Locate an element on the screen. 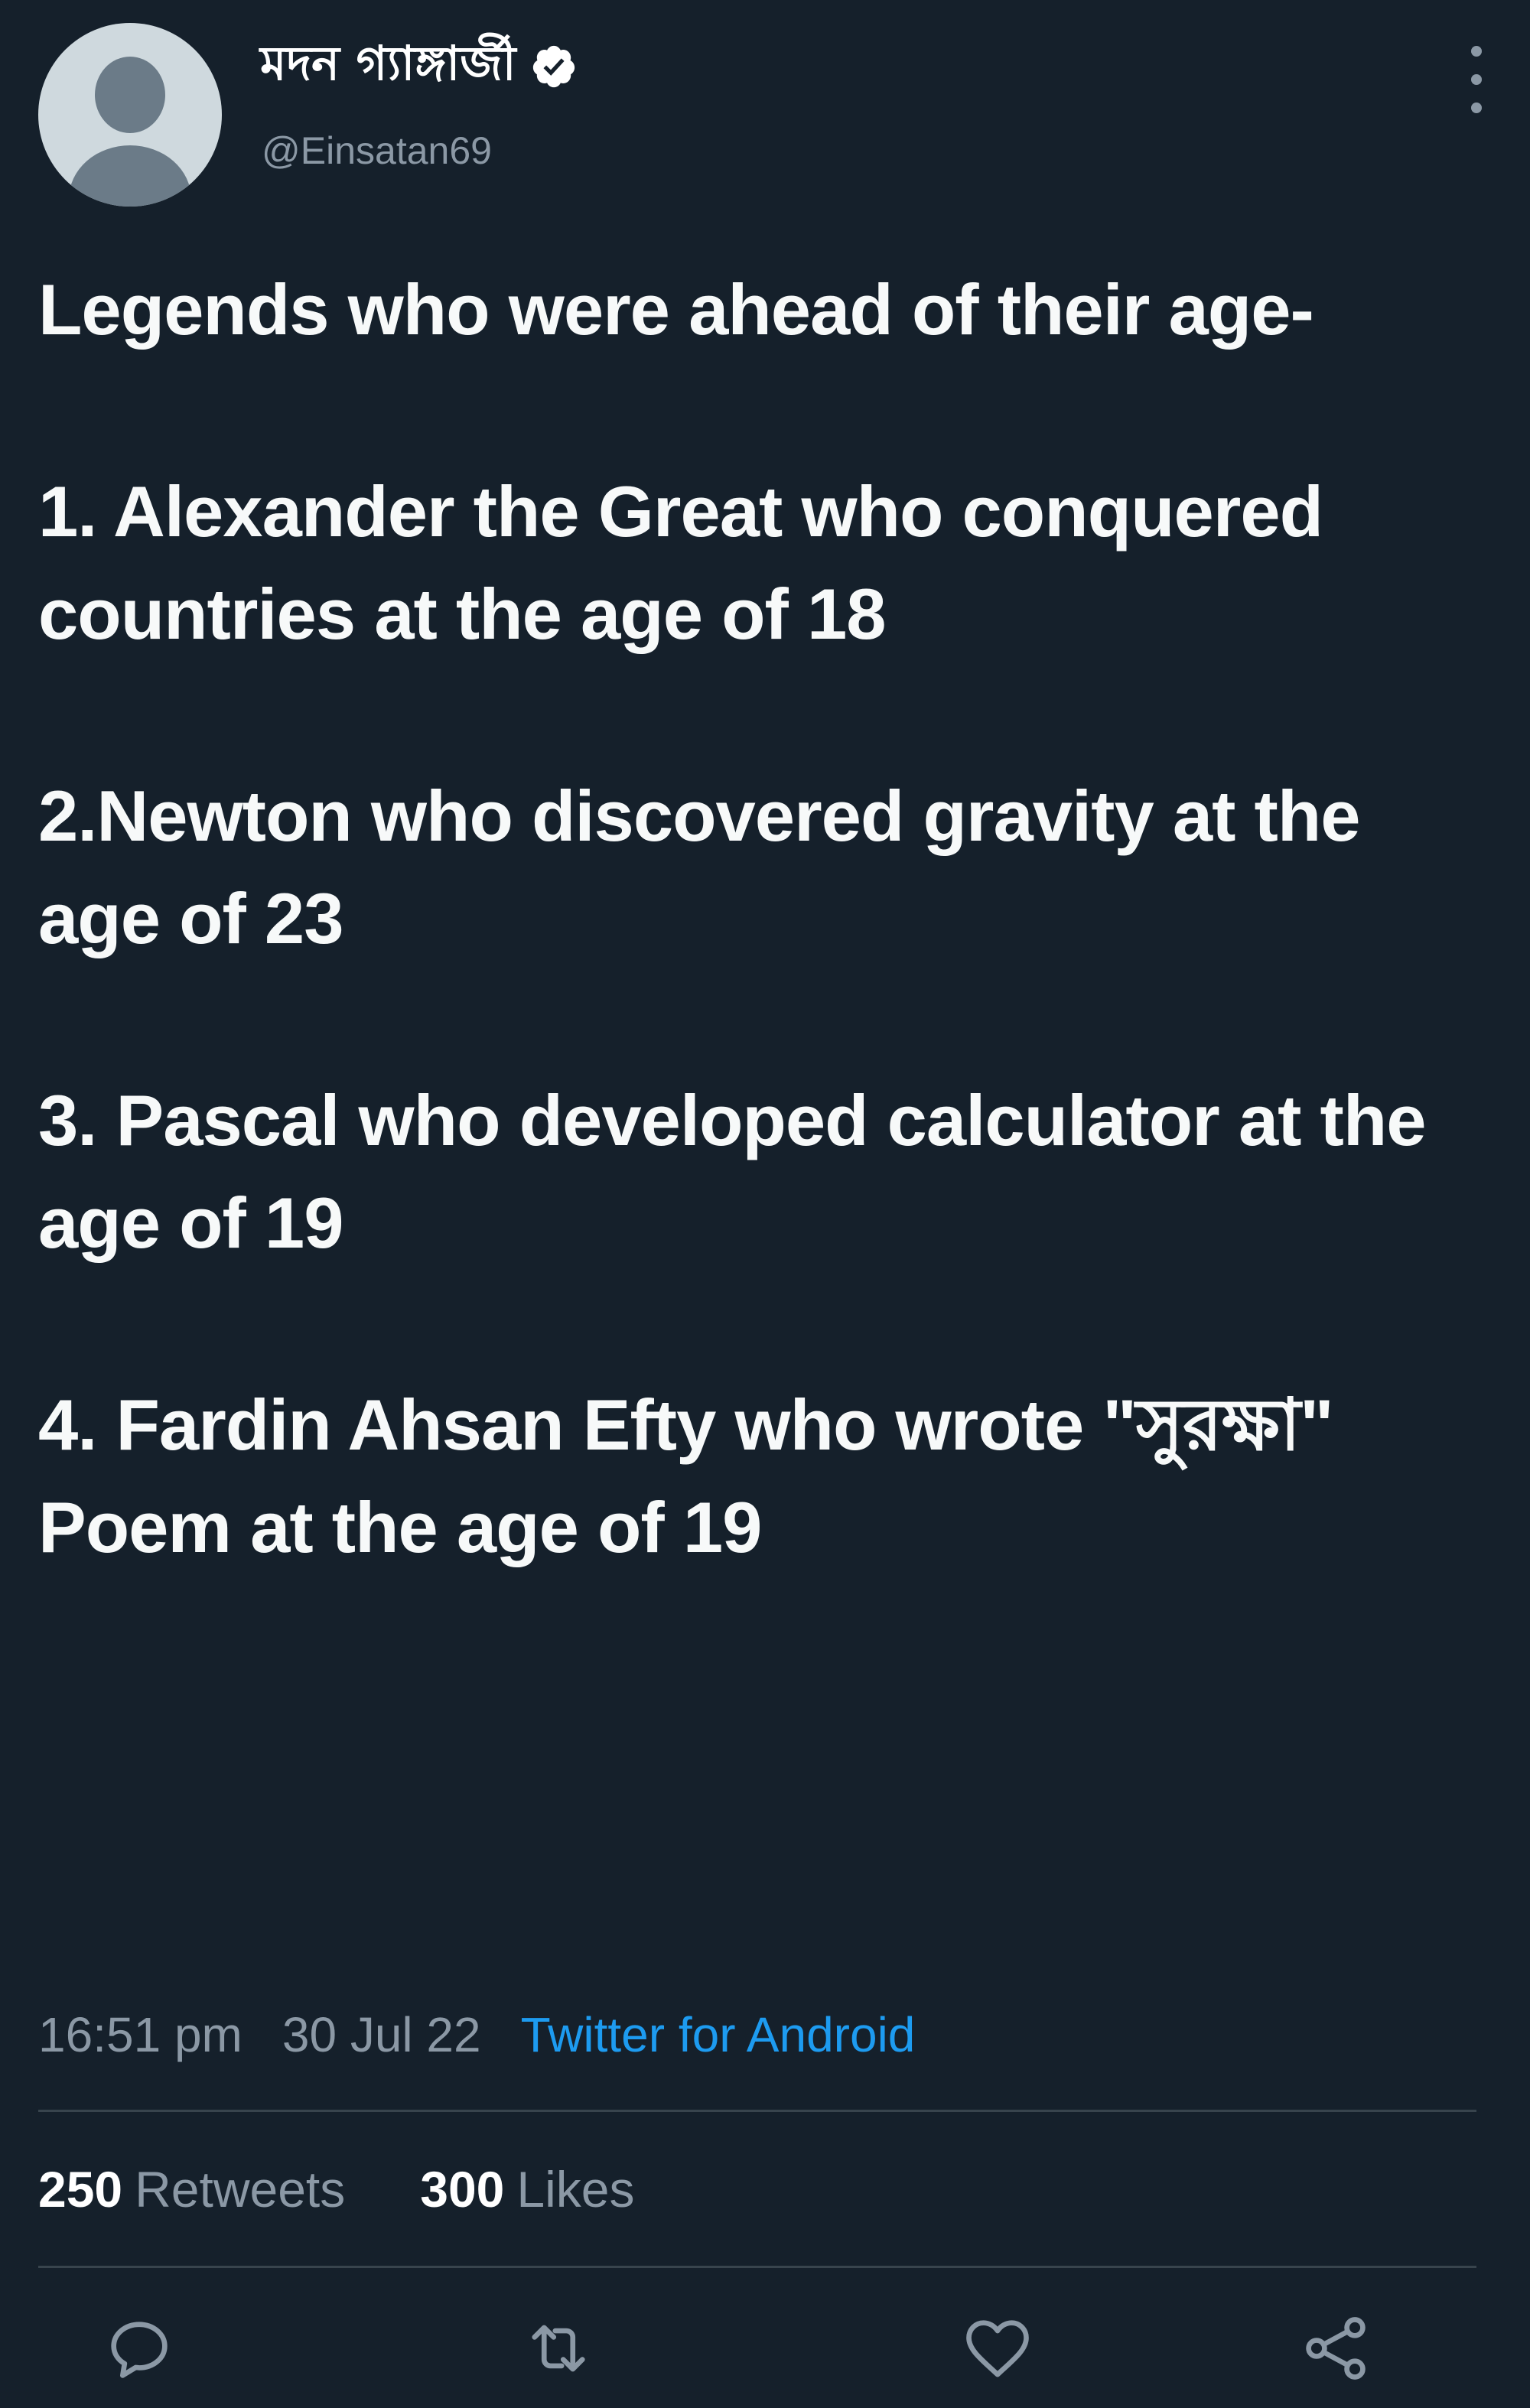  avatar is located at coordinates (130, 115).